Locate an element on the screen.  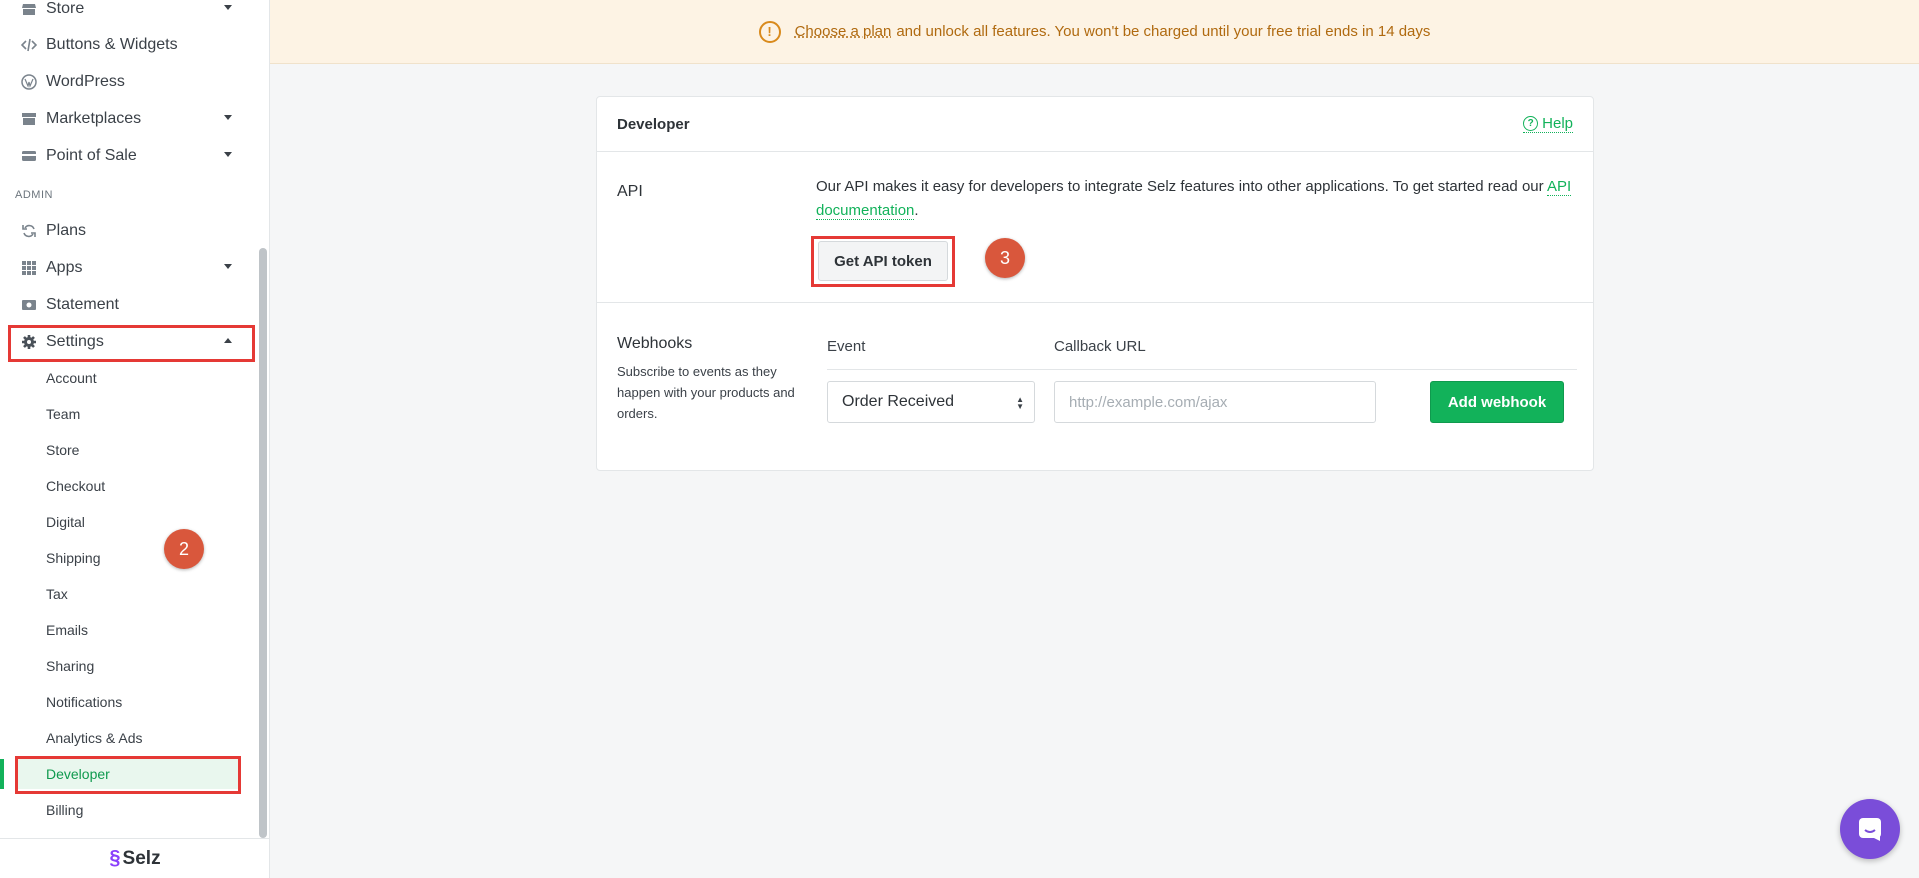
card-icon is located at coordinates (29, 156).